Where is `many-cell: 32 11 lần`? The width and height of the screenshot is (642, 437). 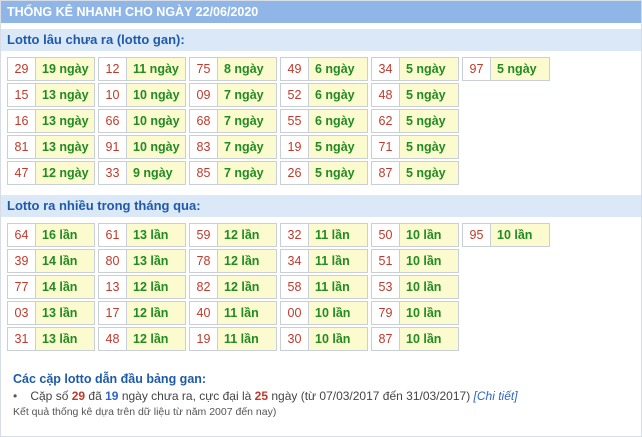 many-cell: 32 11 lần is located at coordinates (324, 235).